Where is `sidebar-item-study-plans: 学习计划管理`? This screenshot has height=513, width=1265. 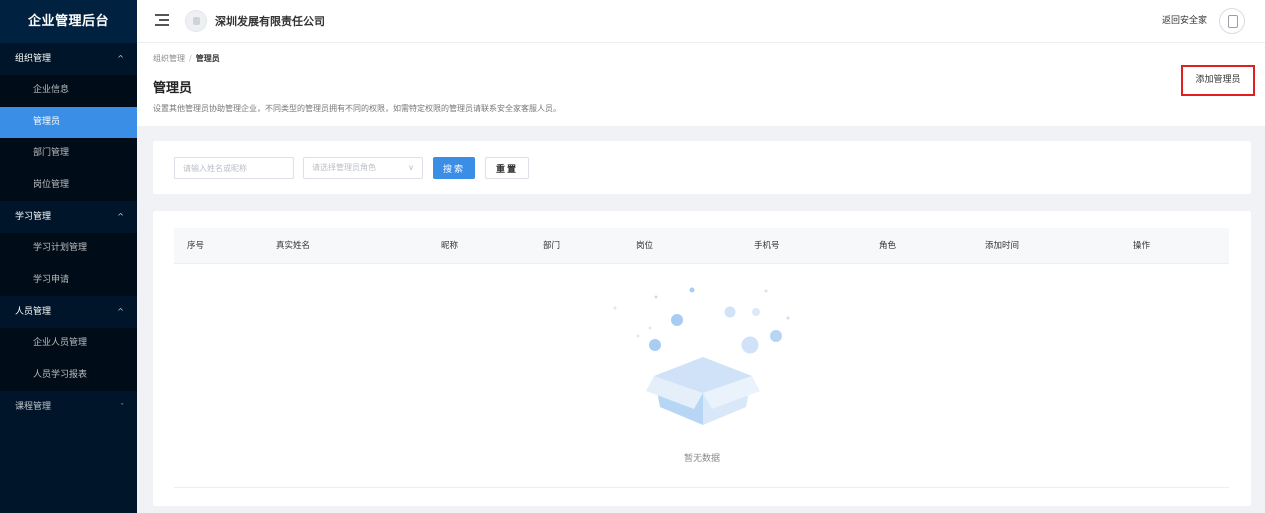 sidebar-item-study-plans: 学习计划管理 is located at coordinates (68, 249).